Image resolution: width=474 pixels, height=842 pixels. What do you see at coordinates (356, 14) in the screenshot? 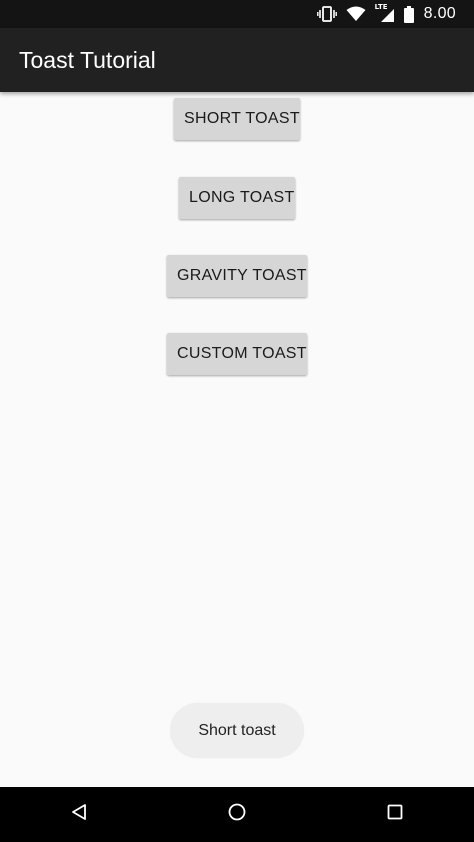
I see `wifi-icon` at bounding box center [356, 14].